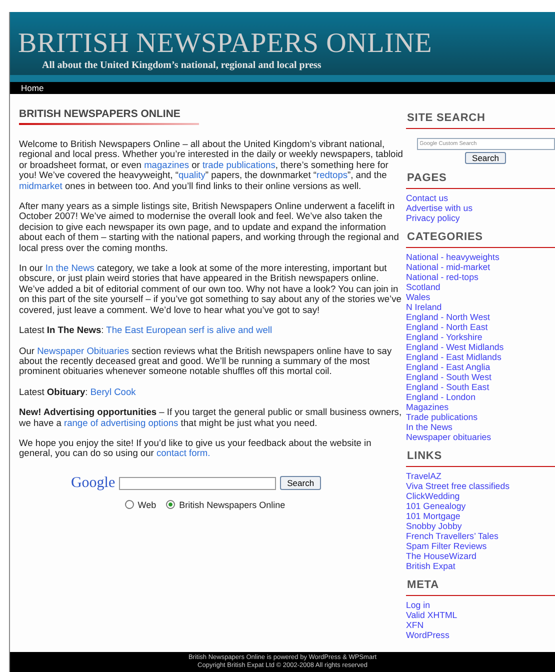 The height and width of the screenshot is (672, 555). Describe the element at coordinates (447, 327) in the screenshot. I see `sidebar-link: England - North East` at that location.